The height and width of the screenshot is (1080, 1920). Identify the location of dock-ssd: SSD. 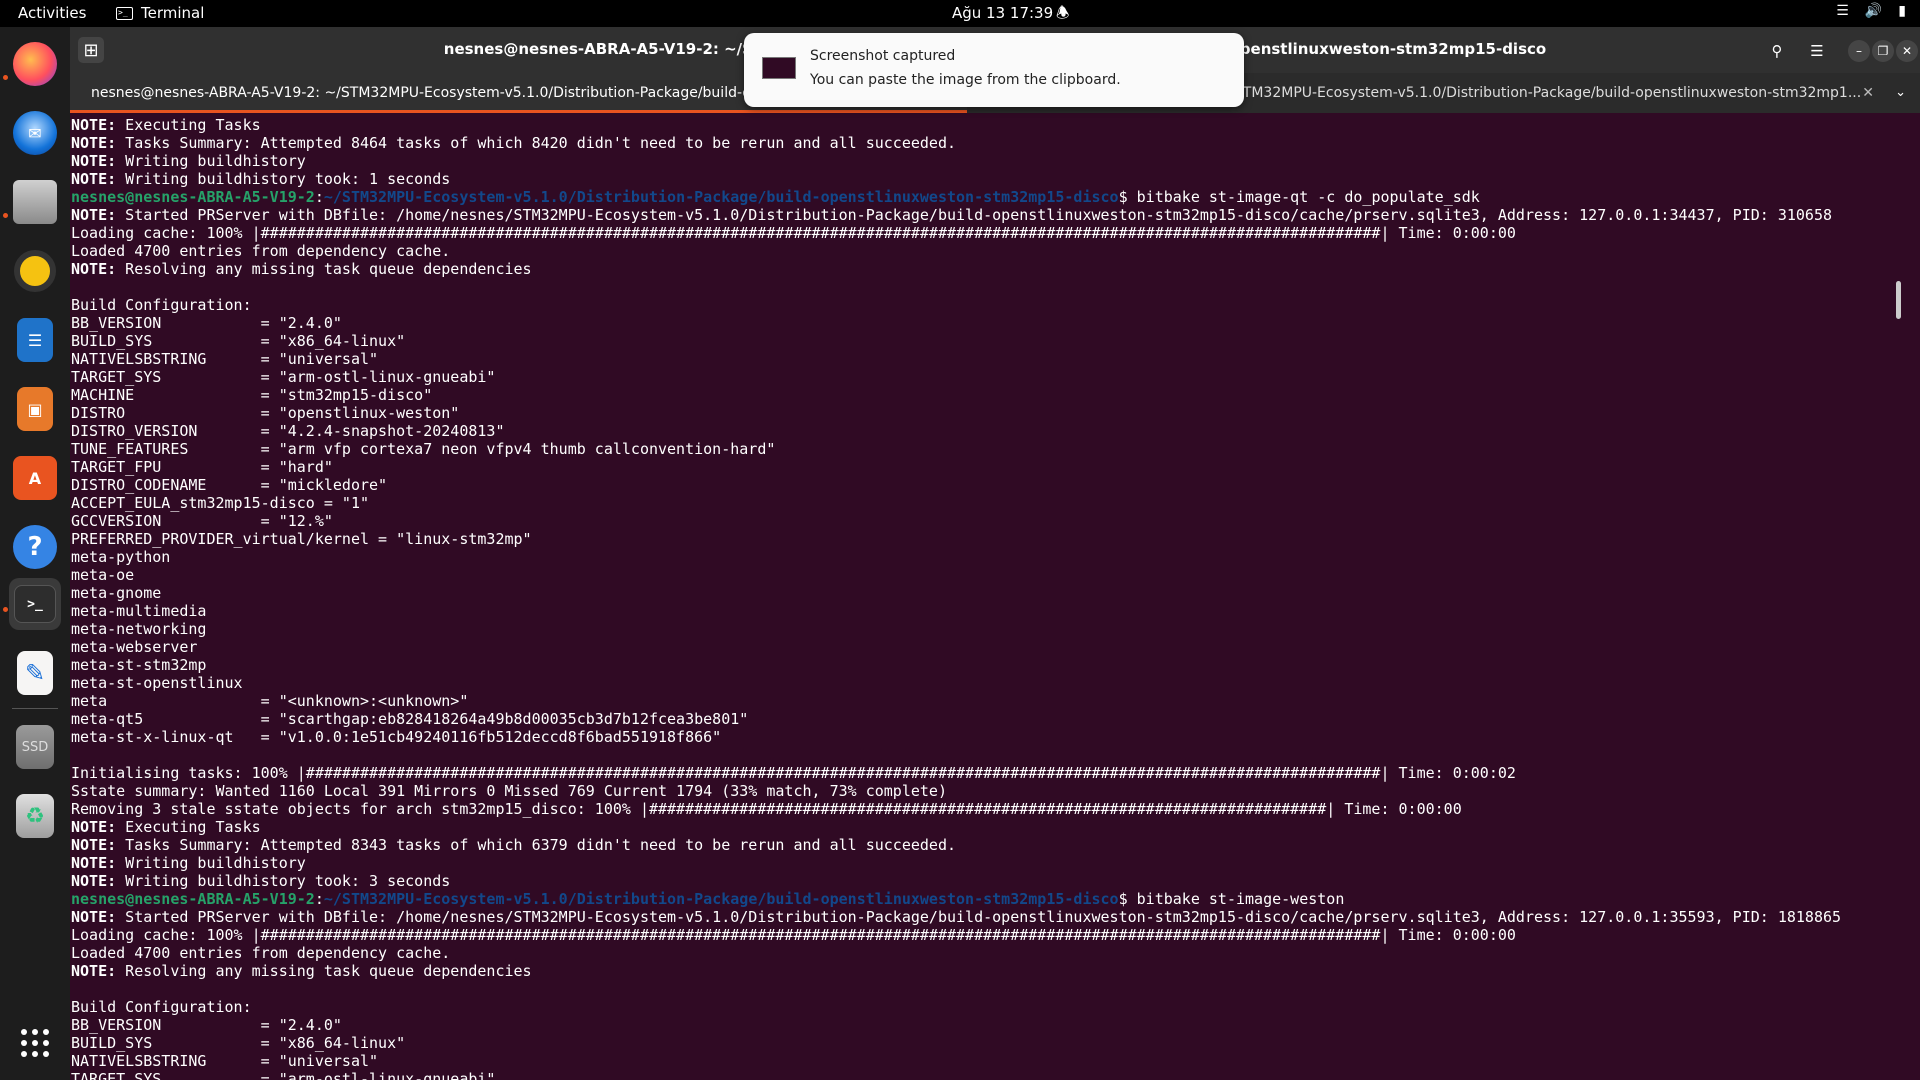
(35, 747).